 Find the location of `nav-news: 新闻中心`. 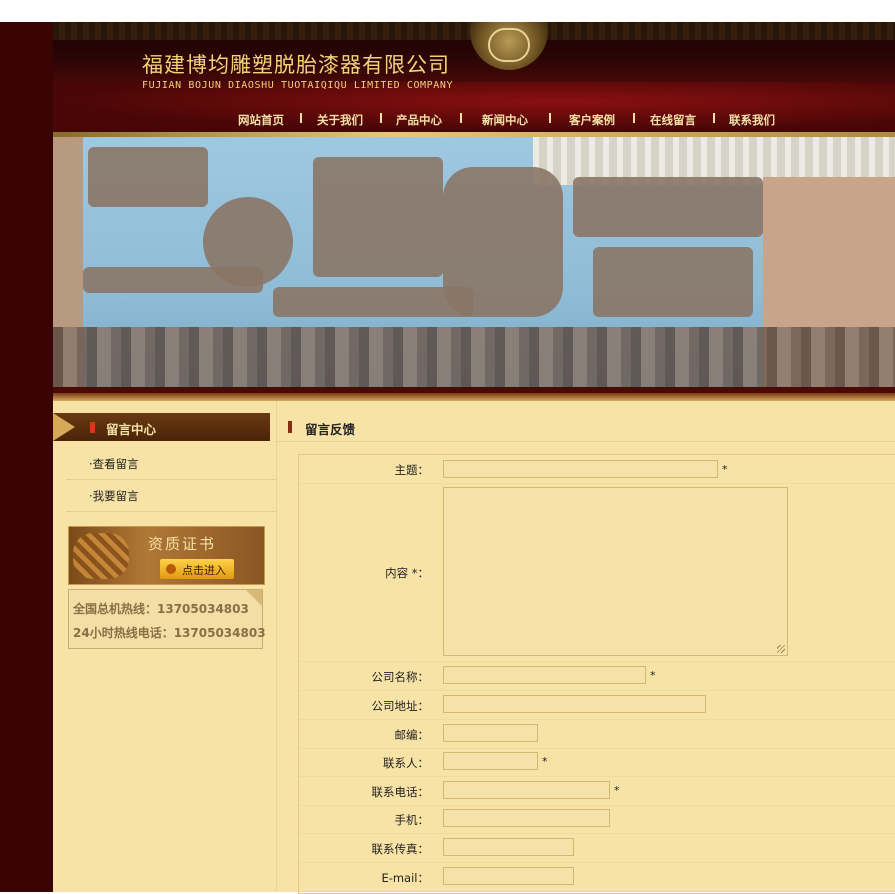

nav-news: 新闻中心 is located at coordinates (505, 120).